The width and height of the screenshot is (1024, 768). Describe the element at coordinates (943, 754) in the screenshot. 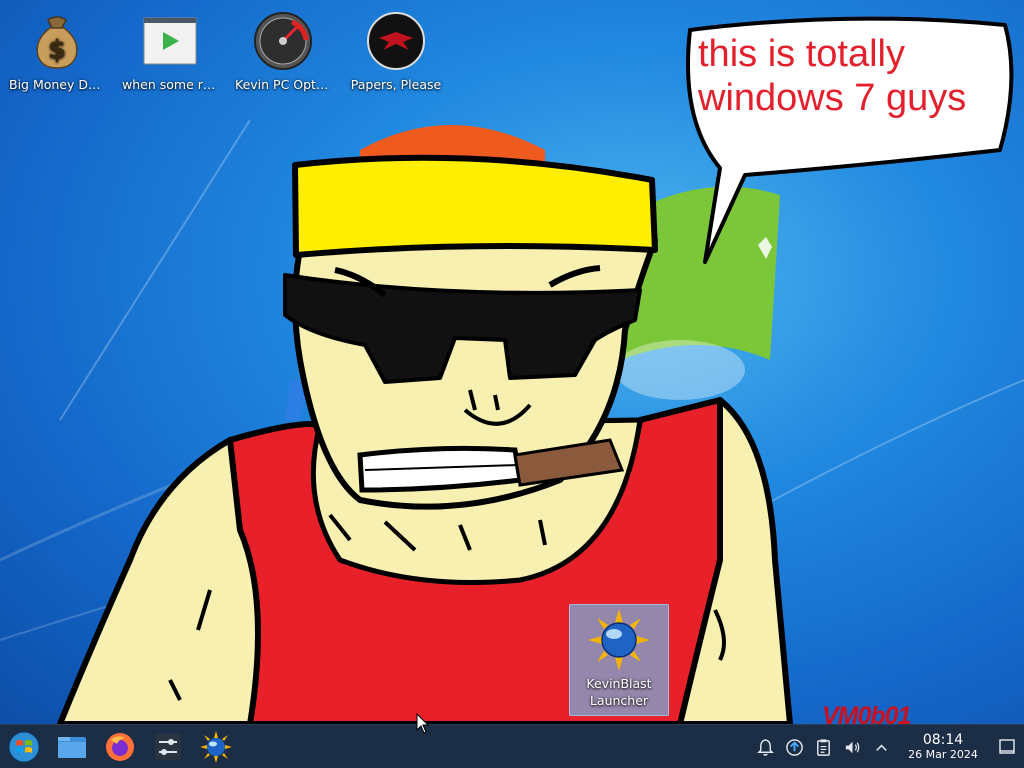

I see `clock-date: 26 Mar 2024` at that location.